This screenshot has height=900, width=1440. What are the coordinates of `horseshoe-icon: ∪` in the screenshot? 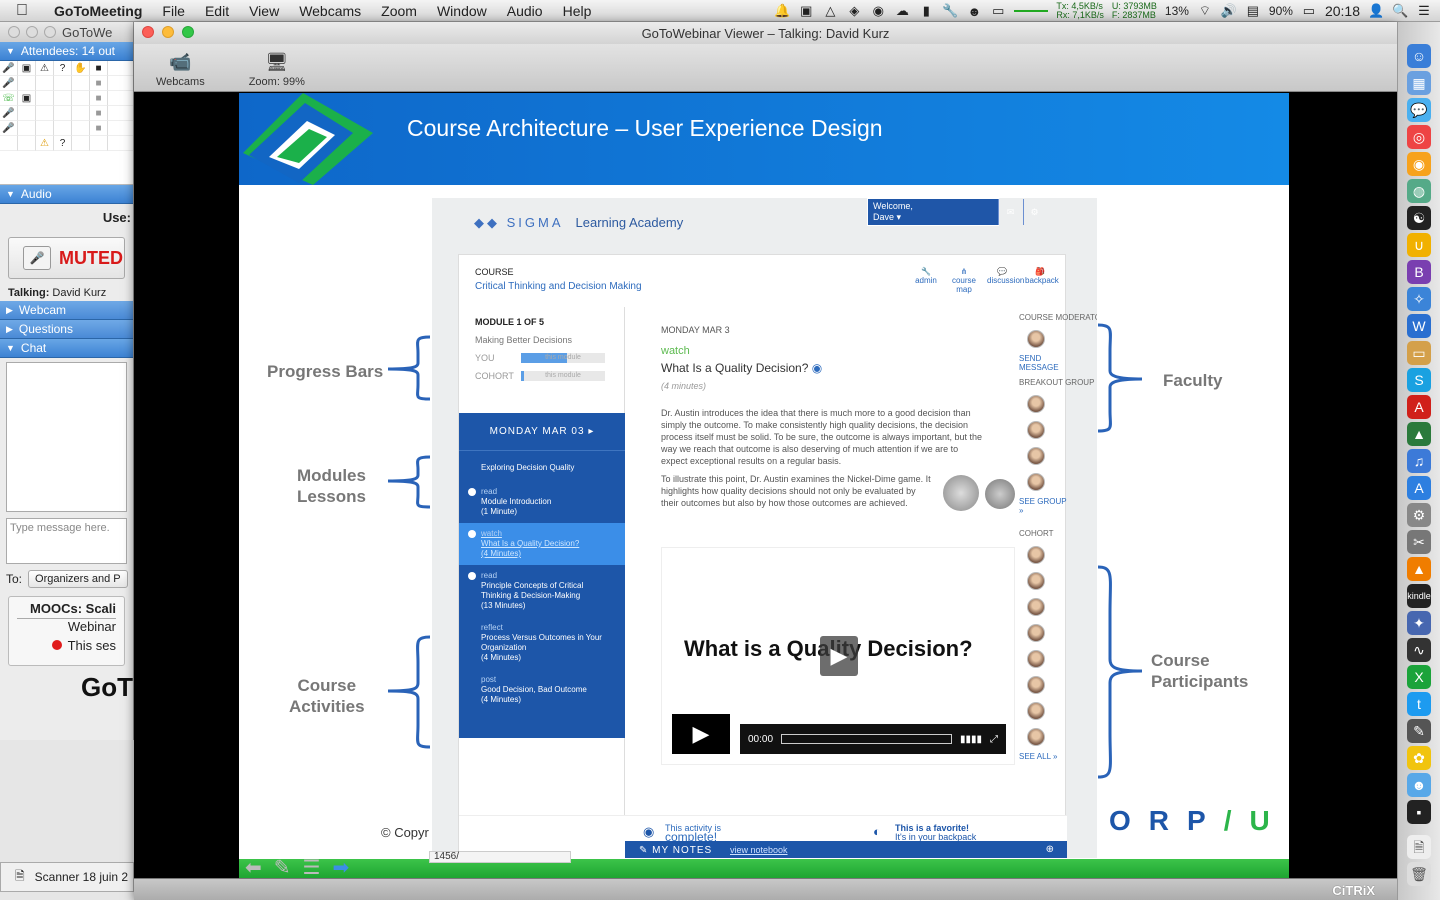 It's located at (1419, 245).